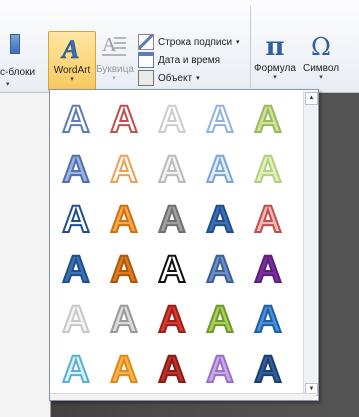  I want to click on wordart-style-1-5: A, so click(268, 118).